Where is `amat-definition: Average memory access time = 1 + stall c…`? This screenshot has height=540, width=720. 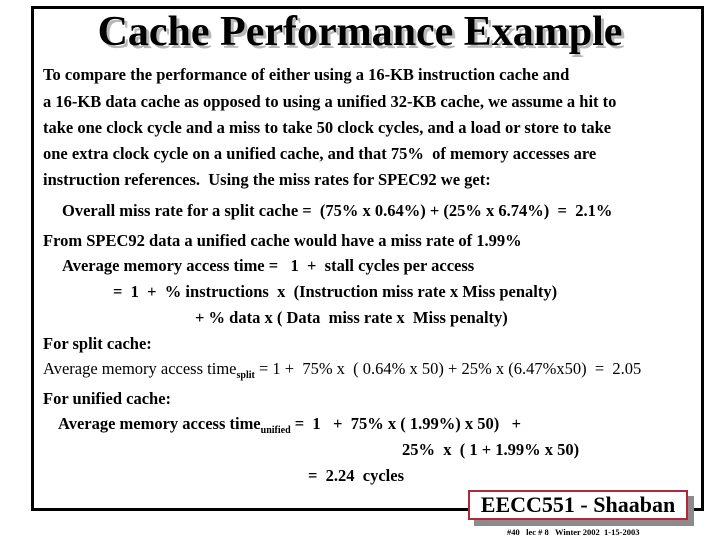 amat-definition: Average memory access time = 1 + stall c… is located at coordinates (268, 265).